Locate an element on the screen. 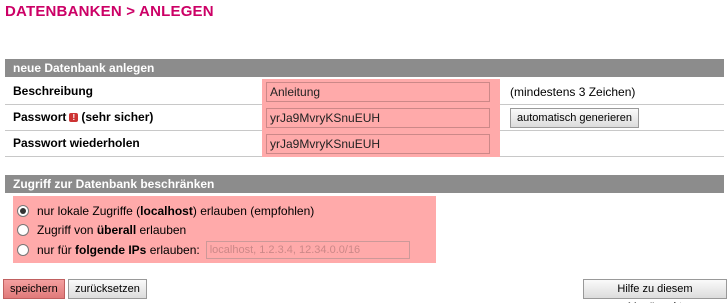 The height and width of the screenshot is (303, 727). password-repeat-row: Passwort wiederholen is located at coordinates (364, 144).